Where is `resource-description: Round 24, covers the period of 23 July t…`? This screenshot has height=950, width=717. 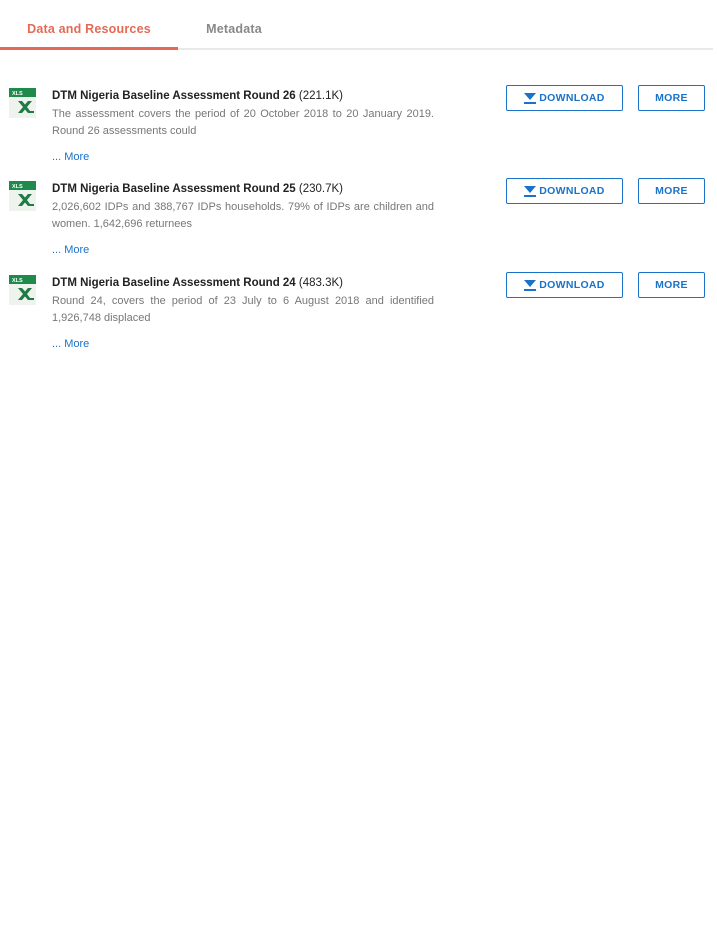 resource-description: Round 24, covers the period of 23 July t… is located at coordinates (243, 309).